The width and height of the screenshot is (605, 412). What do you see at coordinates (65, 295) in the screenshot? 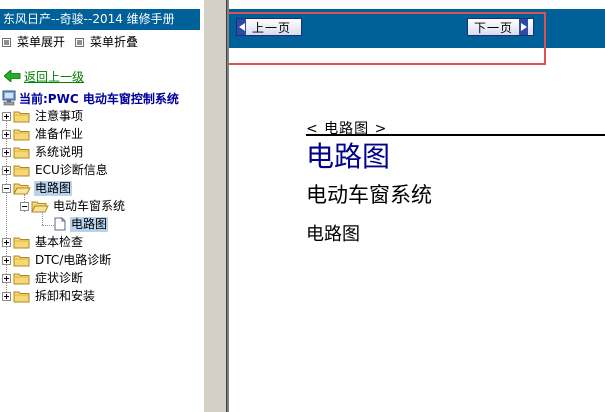
I see `tree-item-label: 拆卸和安装` at bounding box center [65, 295].